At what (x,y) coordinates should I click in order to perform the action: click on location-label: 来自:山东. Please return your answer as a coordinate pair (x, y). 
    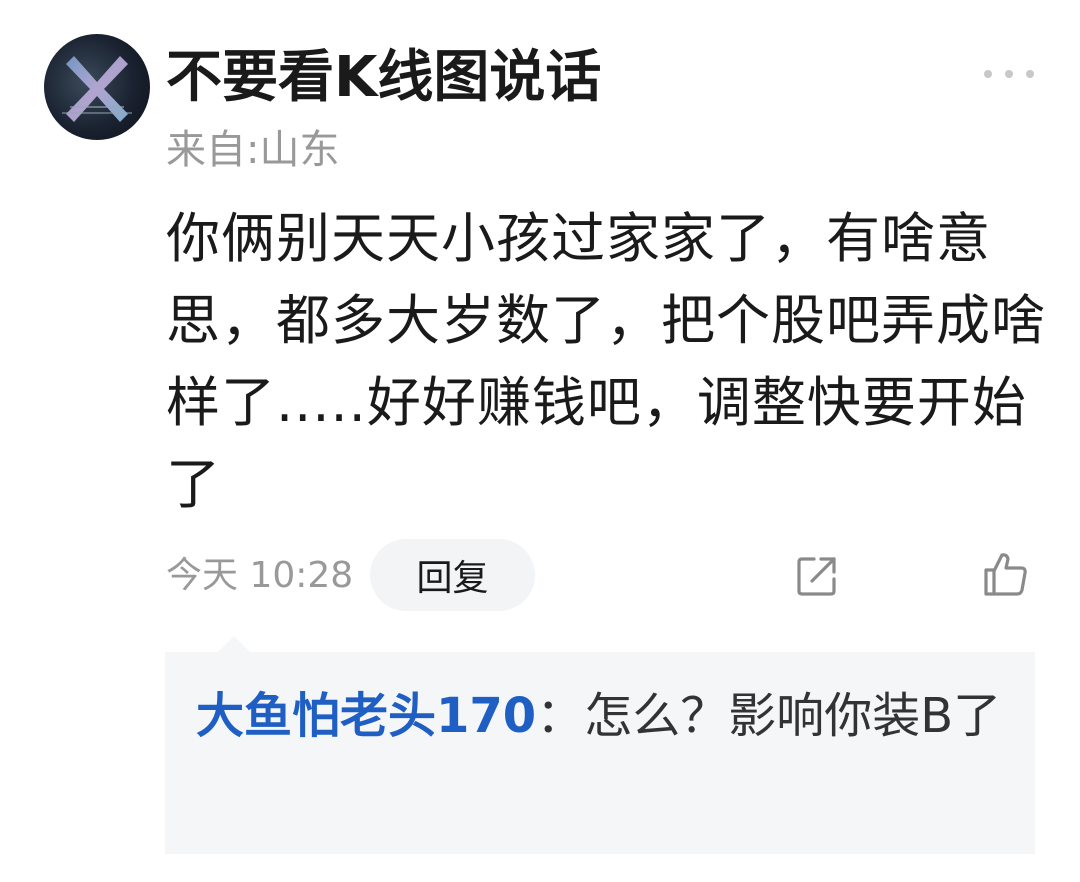
    Looking at the image, I should click on (253, 150).